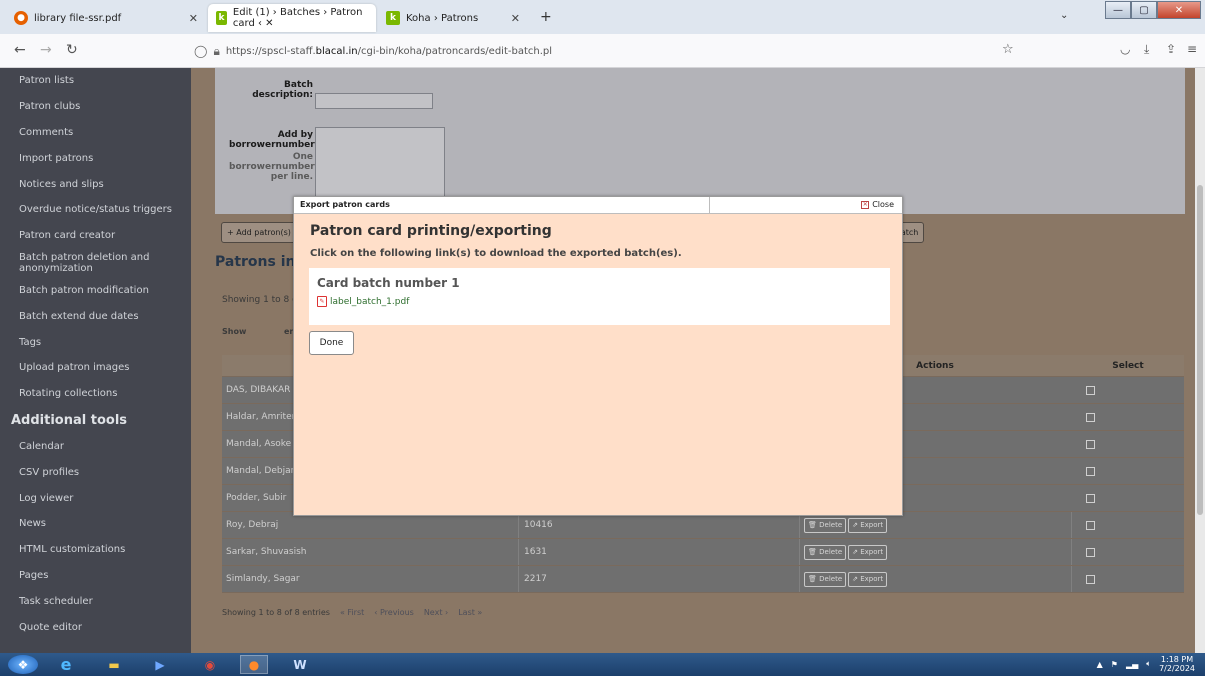 The width and height of the screenshot is (1205, 676). Describe the element at coordinates (23, 664) in the screenshot. I see `start-icon: ❖` at that location.